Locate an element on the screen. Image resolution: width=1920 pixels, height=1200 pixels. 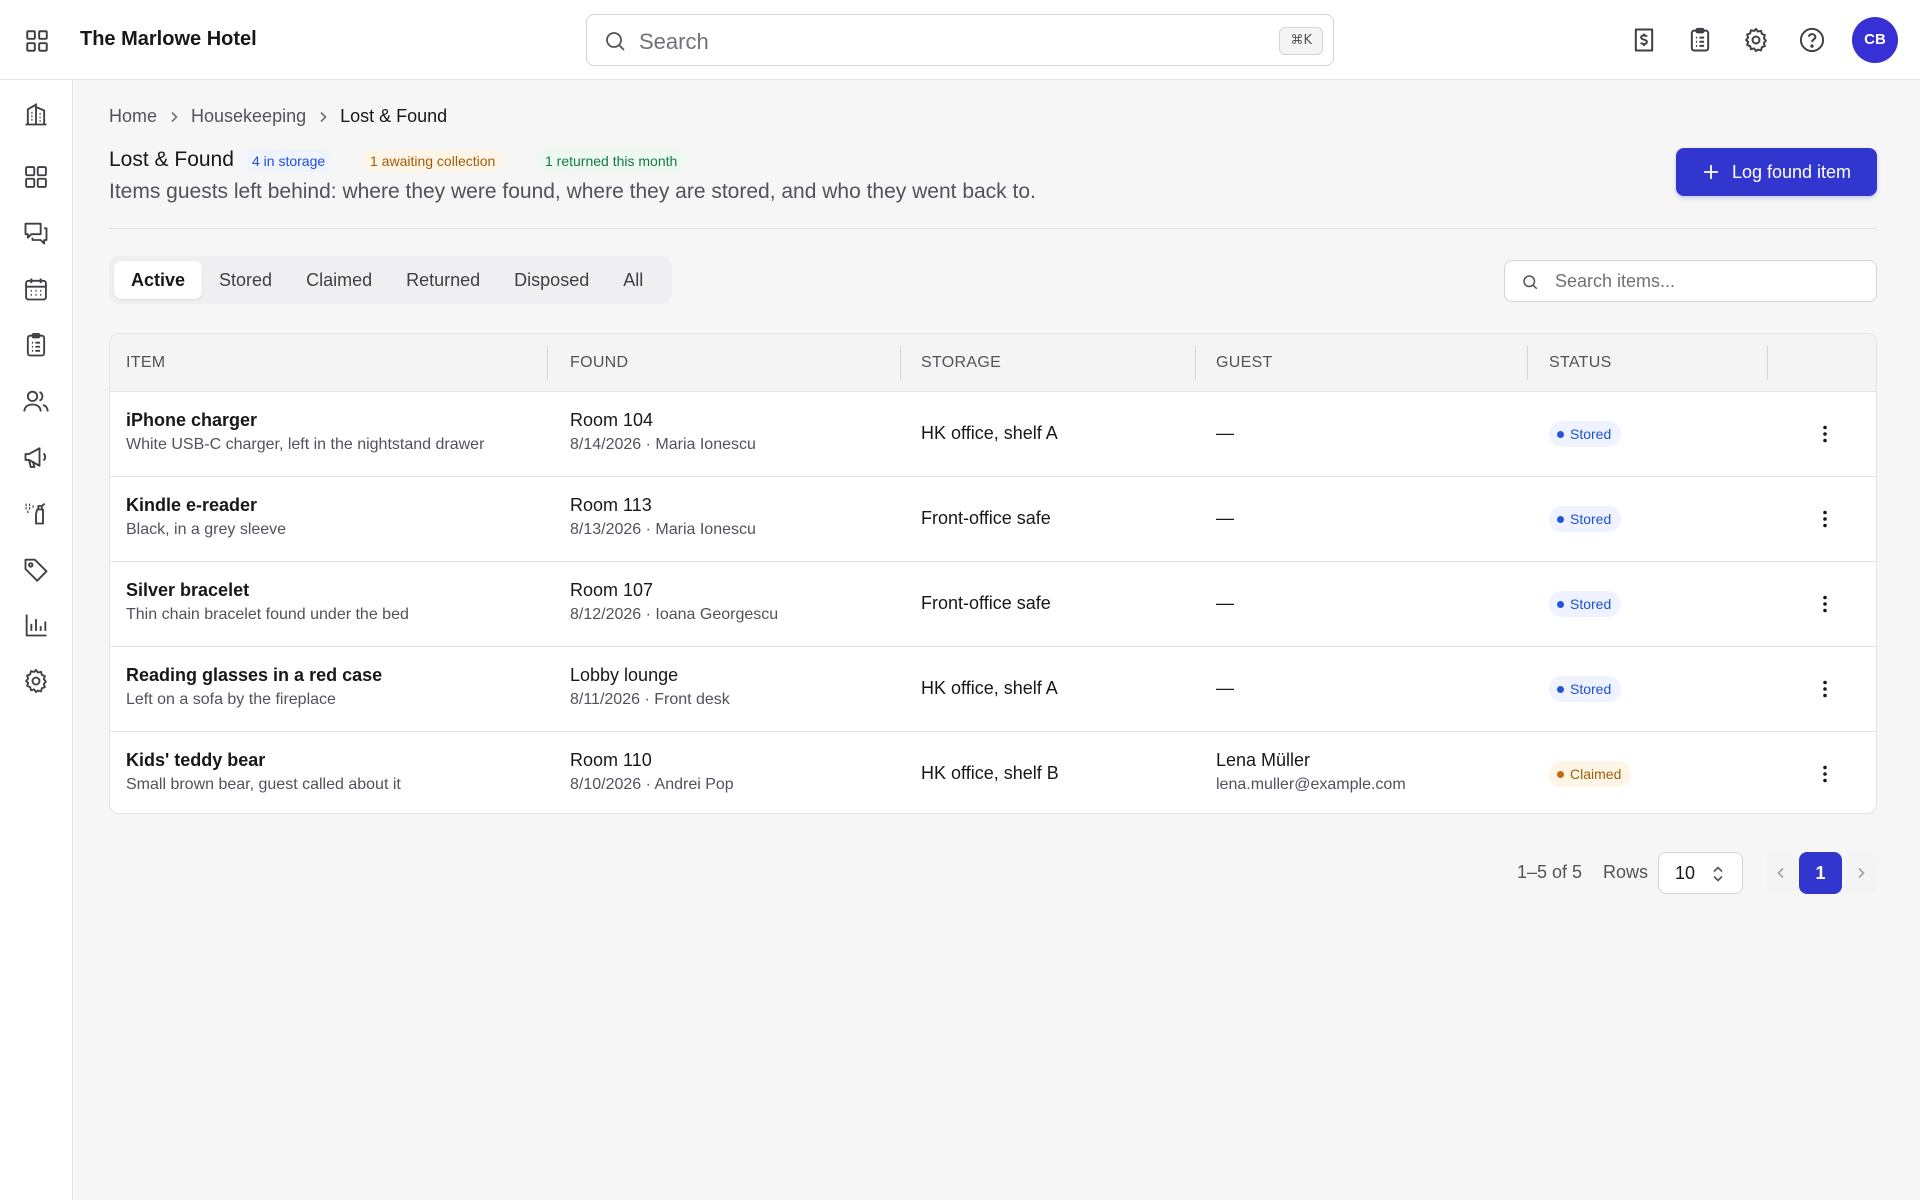
log-found-item-button: Log found item is located at coordinates (1776, 172).